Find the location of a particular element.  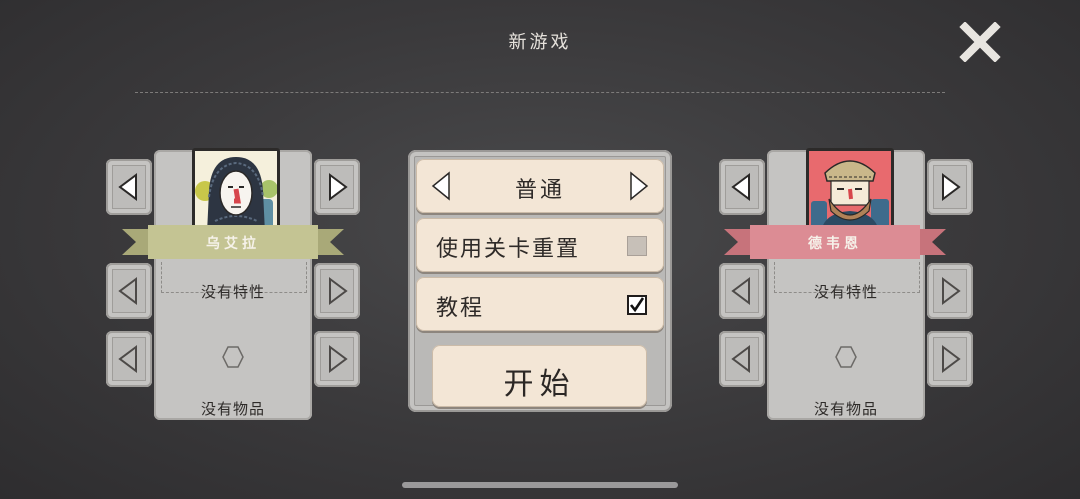

left-character-prev-button is located at coordinates (129, 187).